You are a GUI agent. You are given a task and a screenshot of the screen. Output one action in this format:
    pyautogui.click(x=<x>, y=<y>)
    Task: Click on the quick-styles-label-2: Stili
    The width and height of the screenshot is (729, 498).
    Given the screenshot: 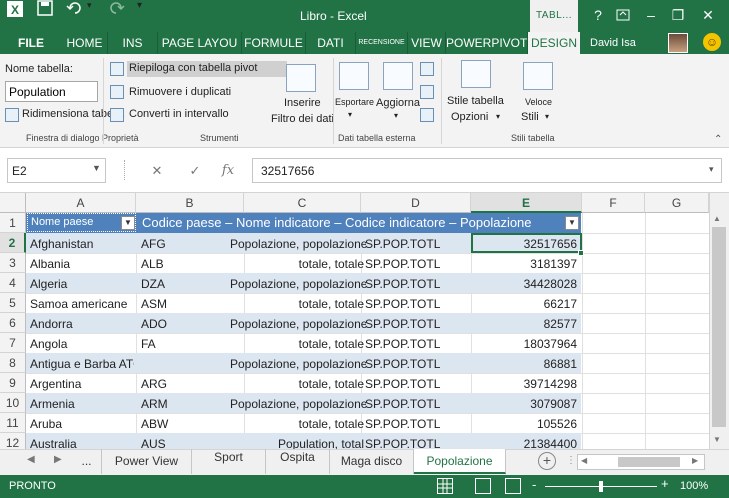 What is the action you would take?
    pyautogui.click(x=530, y=117)
    